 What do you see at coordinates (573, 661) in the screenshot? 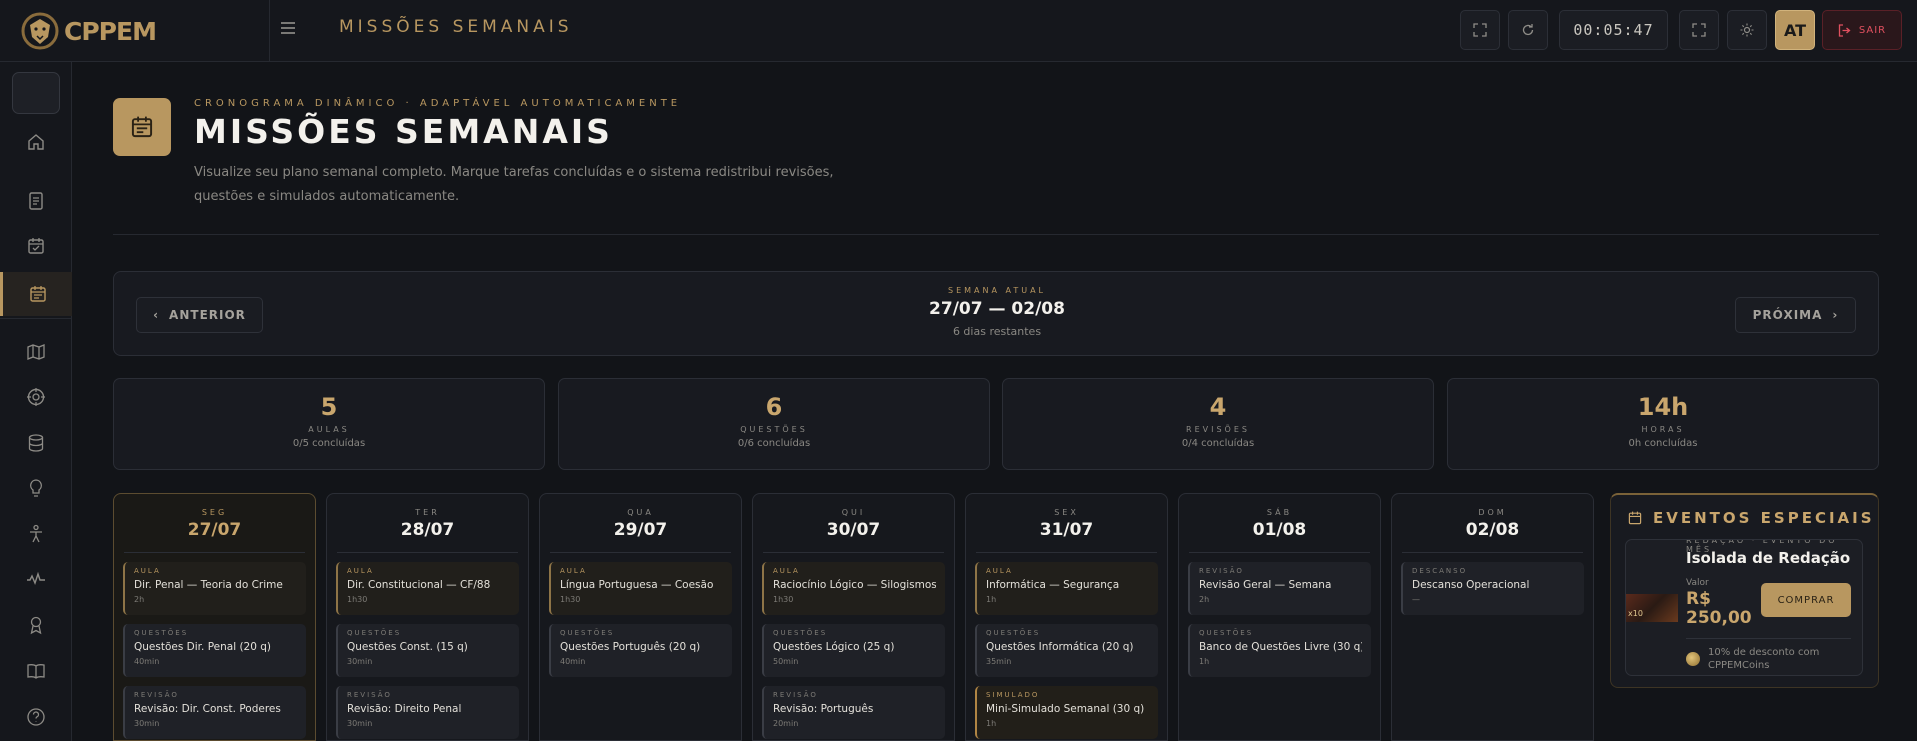
I see `task-duration: 40min` at bounding box center [573, 661].